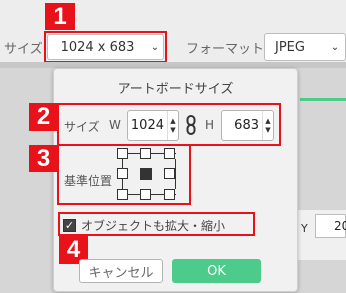  Describe the element at coordinates (216, 271) in the screenshot. I see `ok-button: OK` at that location.